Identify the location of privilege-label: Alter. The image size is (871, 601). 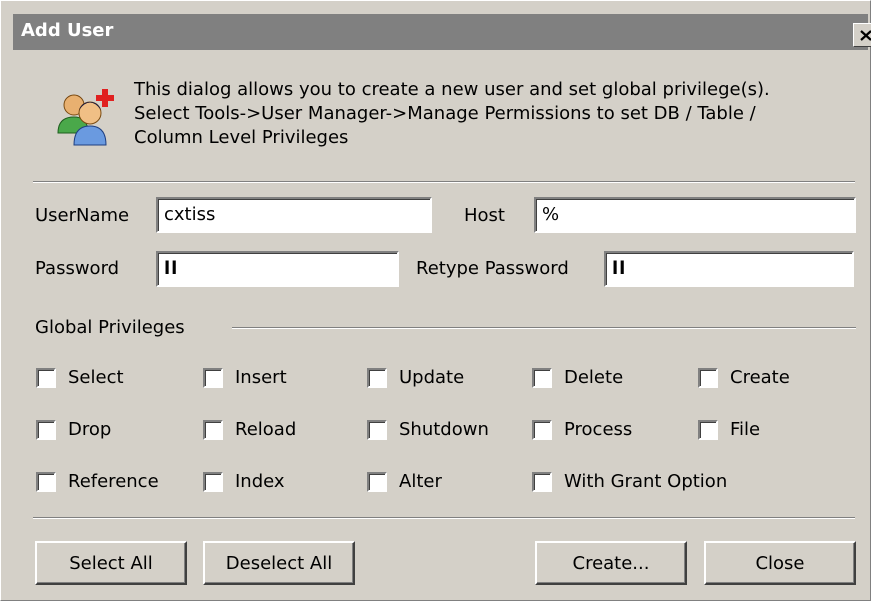
(420, 481).